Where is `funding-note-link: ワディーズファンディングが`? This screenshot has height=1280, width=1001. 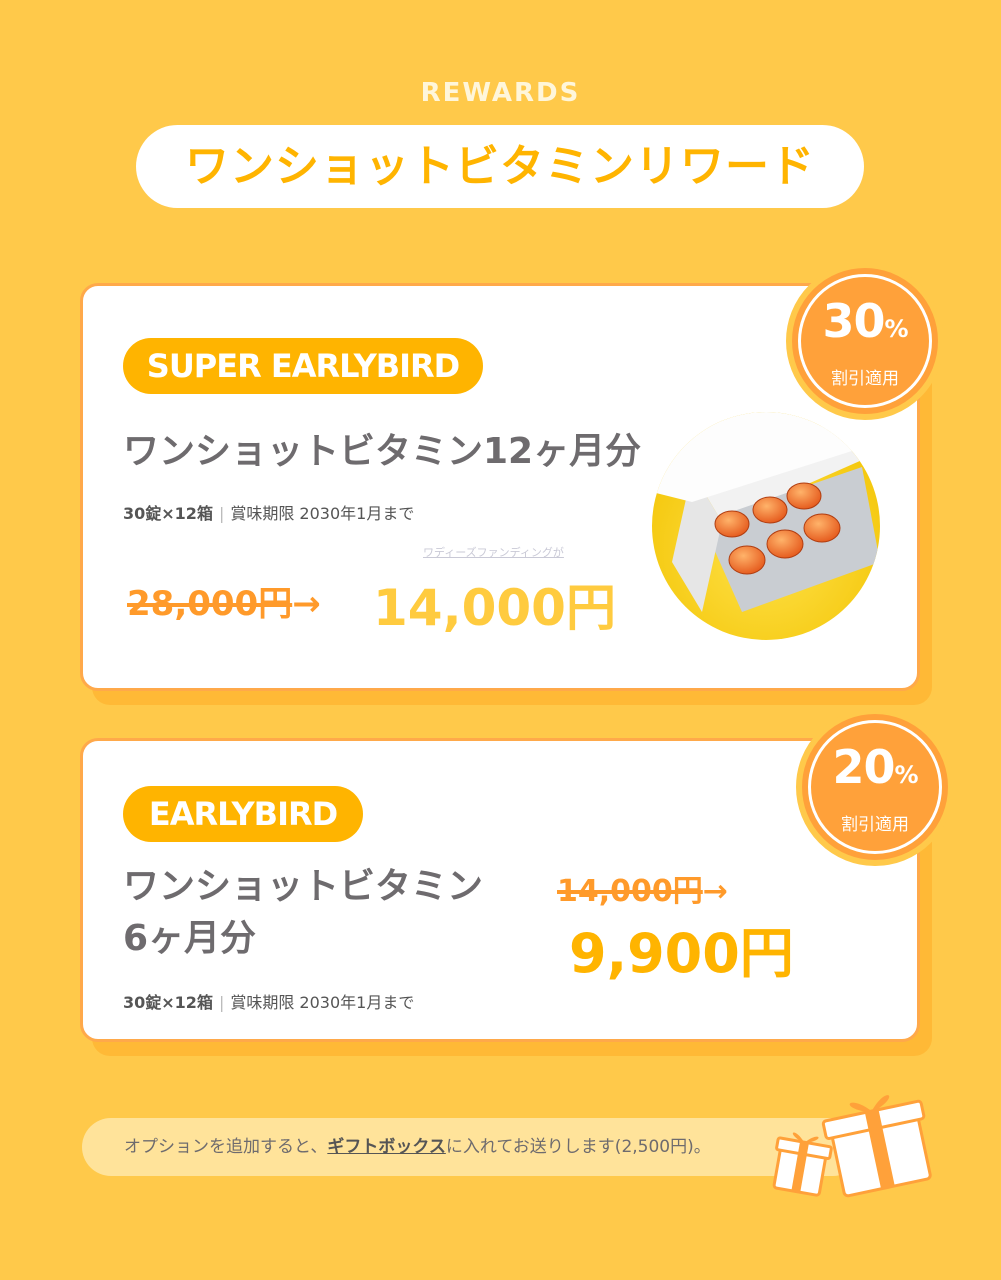 funding-note-link: ワディーズファンディングが is located at coordinates (493, 552).